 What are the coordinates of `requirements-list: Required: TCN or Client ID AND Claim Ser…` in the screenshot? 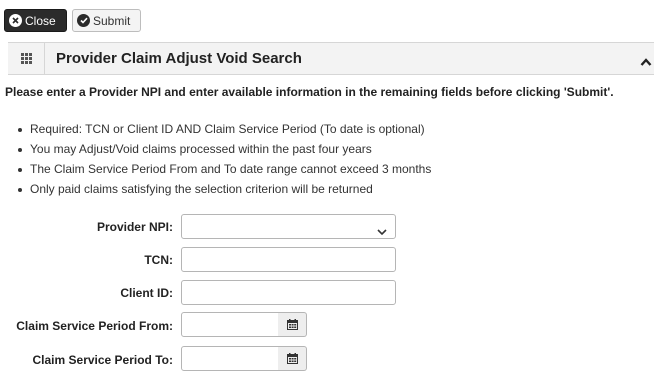 It's located at (224, 162).